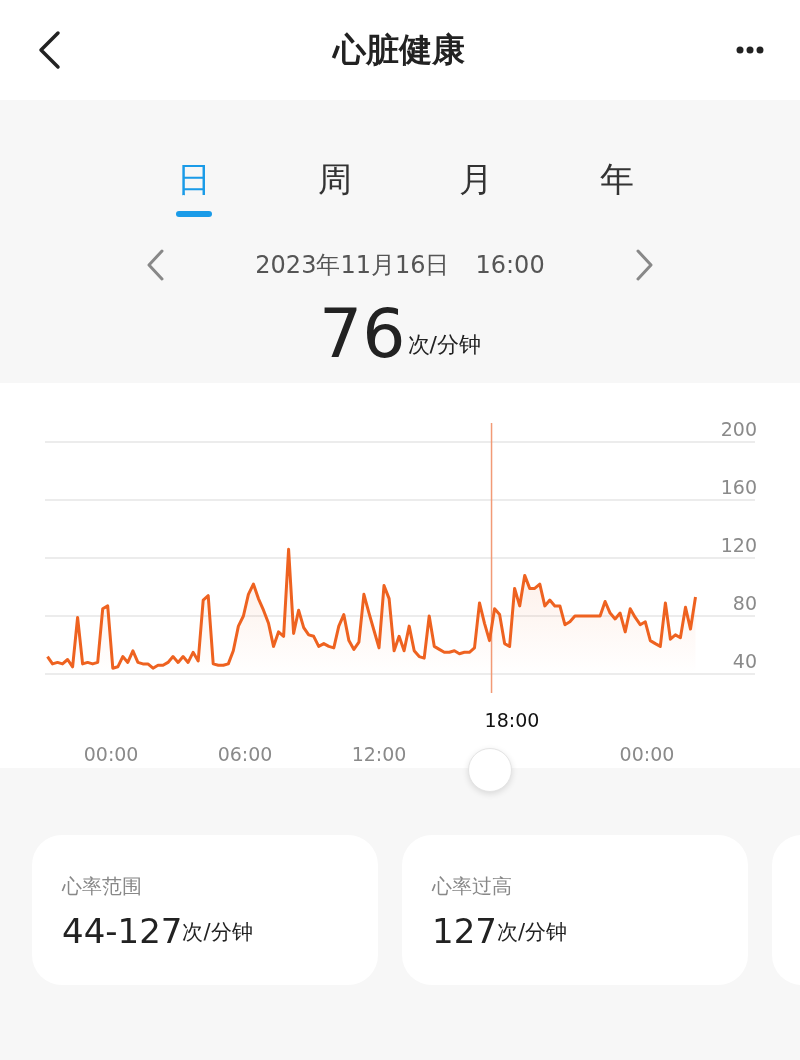  What do you see at coordinates (616, 186) in the screenshot?
I see `period-tab: 年` at bounding box center [616, 186].